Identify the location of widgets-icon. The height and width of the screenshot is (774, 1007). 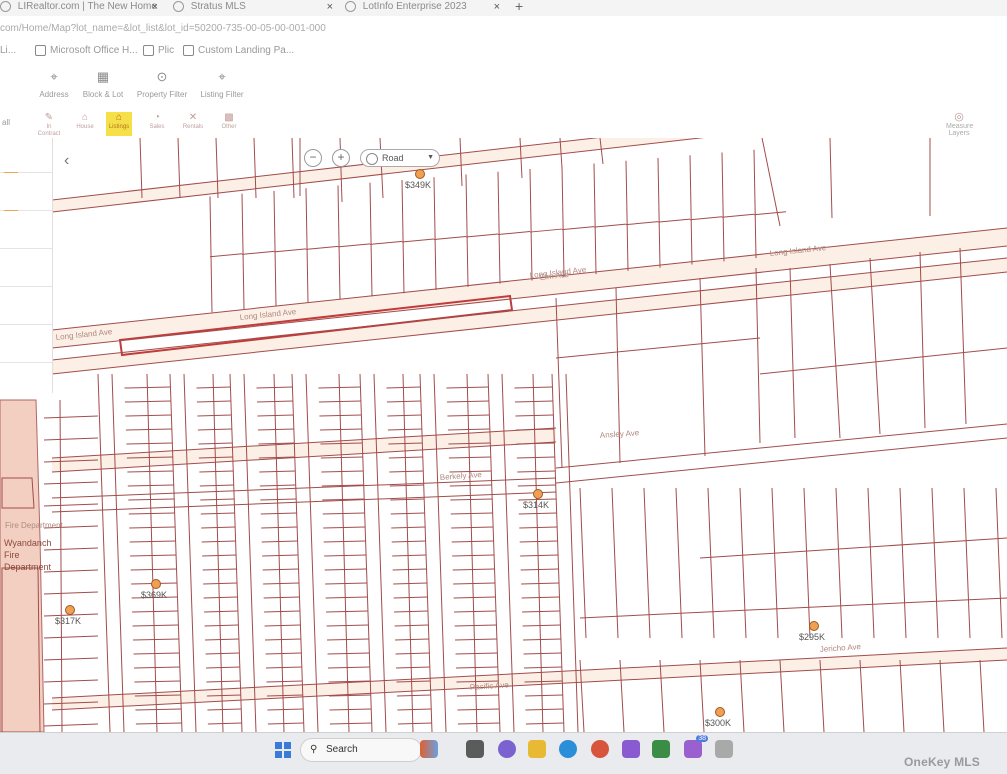
(429, 749).